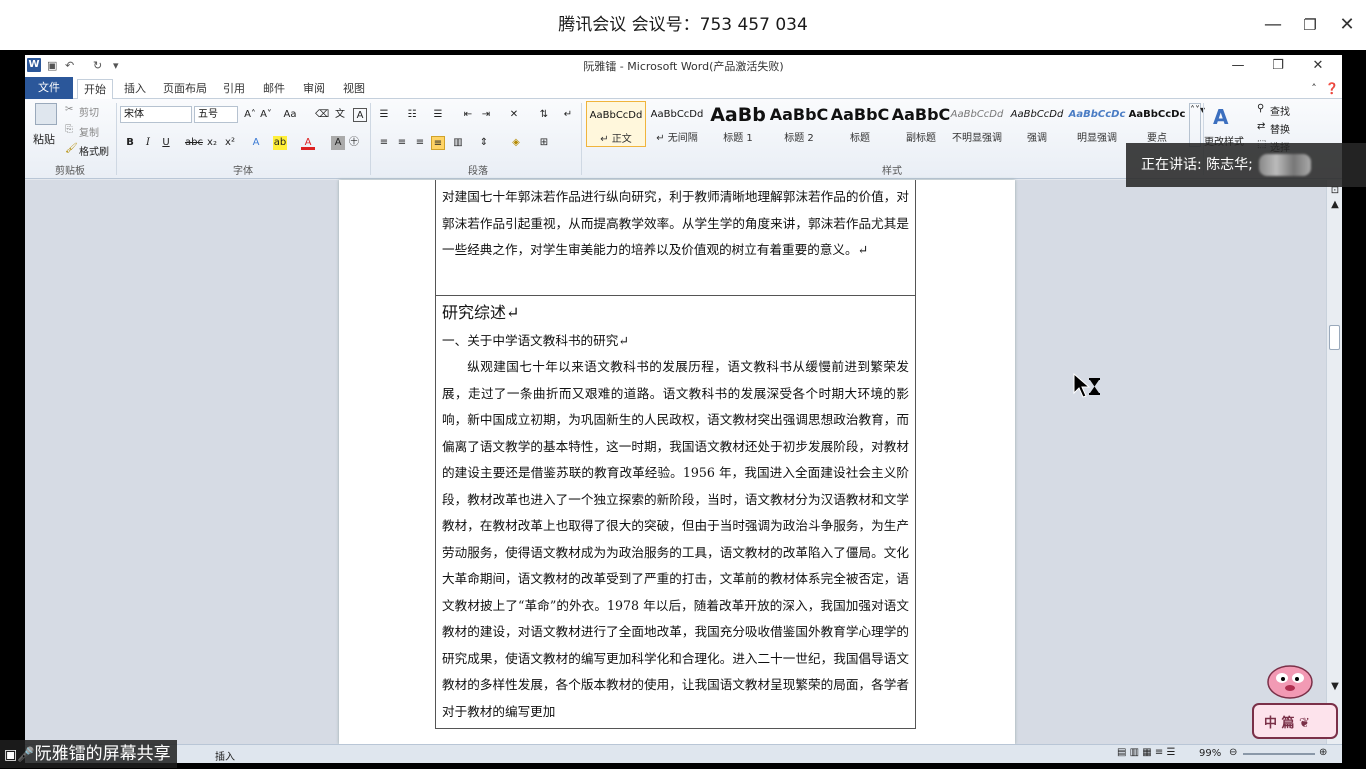  What do you see at coordinates (1287, 723) in the screenshot?
I see `sticker-text: 中 篇 ❦` at bounding box center [1287, 723].